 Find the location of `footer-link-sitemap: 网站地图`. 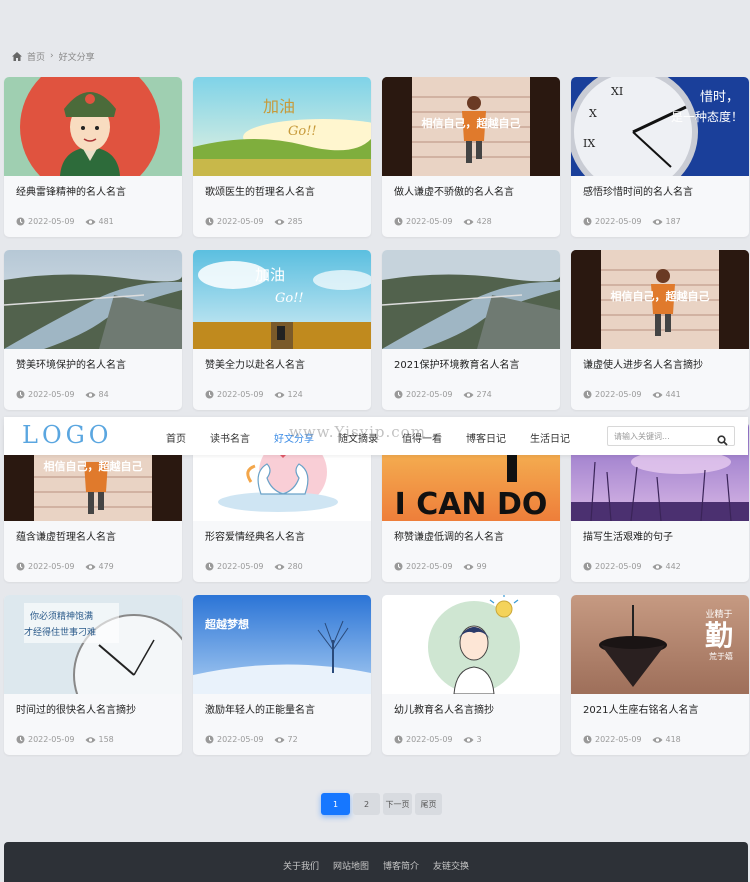

footer-link-sitemap: 网站地图 is located at coordinates (351, 865).